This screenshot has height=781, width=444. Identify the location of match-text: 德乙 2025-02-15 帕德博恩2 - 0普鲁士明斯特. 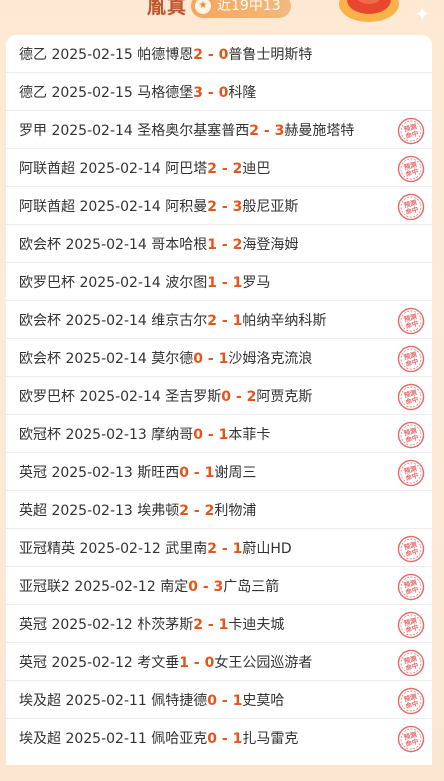
(165, 54).